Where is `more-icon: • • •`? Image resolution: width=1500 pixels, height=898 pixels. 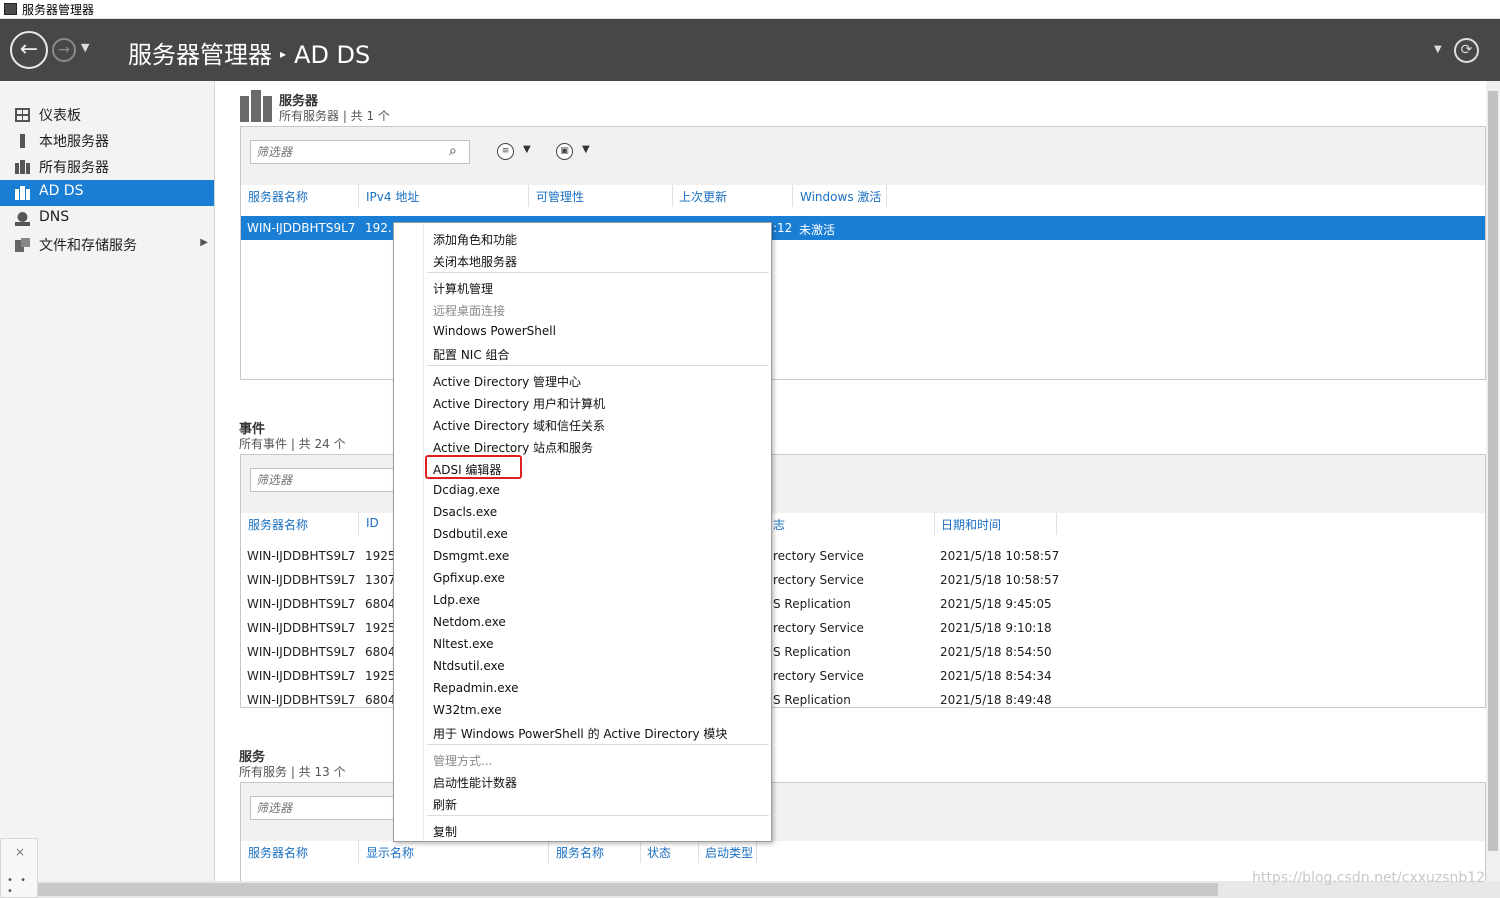
more-icon: • • • is located at coordinates (22, 886).